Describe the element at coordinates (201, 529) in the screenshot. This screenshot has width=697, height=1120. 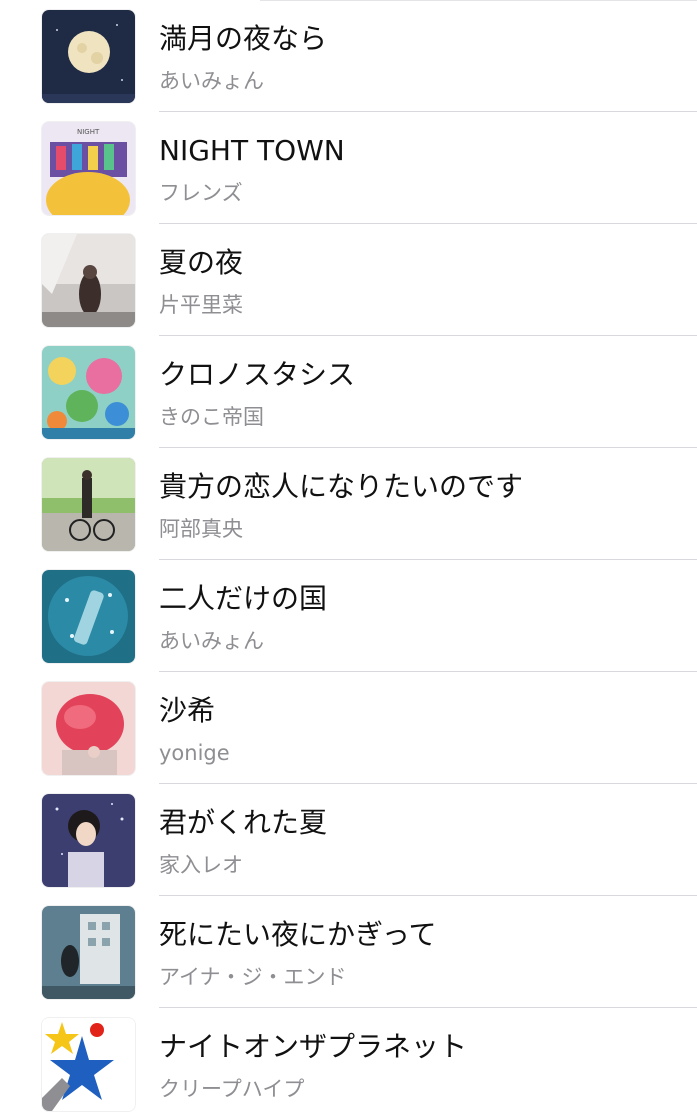
I see `track-artist: 阿部真央` at that location.